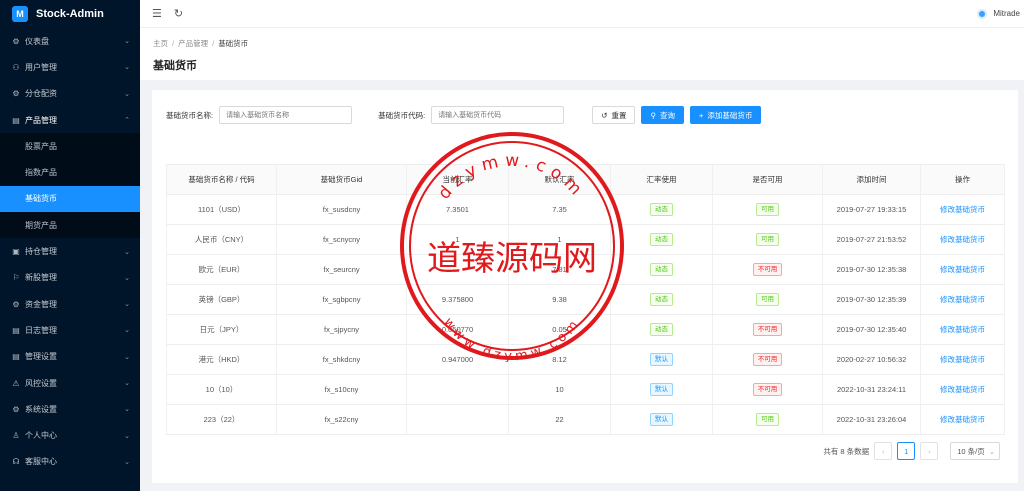 This screenshot has height=491, width=1024. I want to click on cell-default-rate: 10, so click(559, 389).